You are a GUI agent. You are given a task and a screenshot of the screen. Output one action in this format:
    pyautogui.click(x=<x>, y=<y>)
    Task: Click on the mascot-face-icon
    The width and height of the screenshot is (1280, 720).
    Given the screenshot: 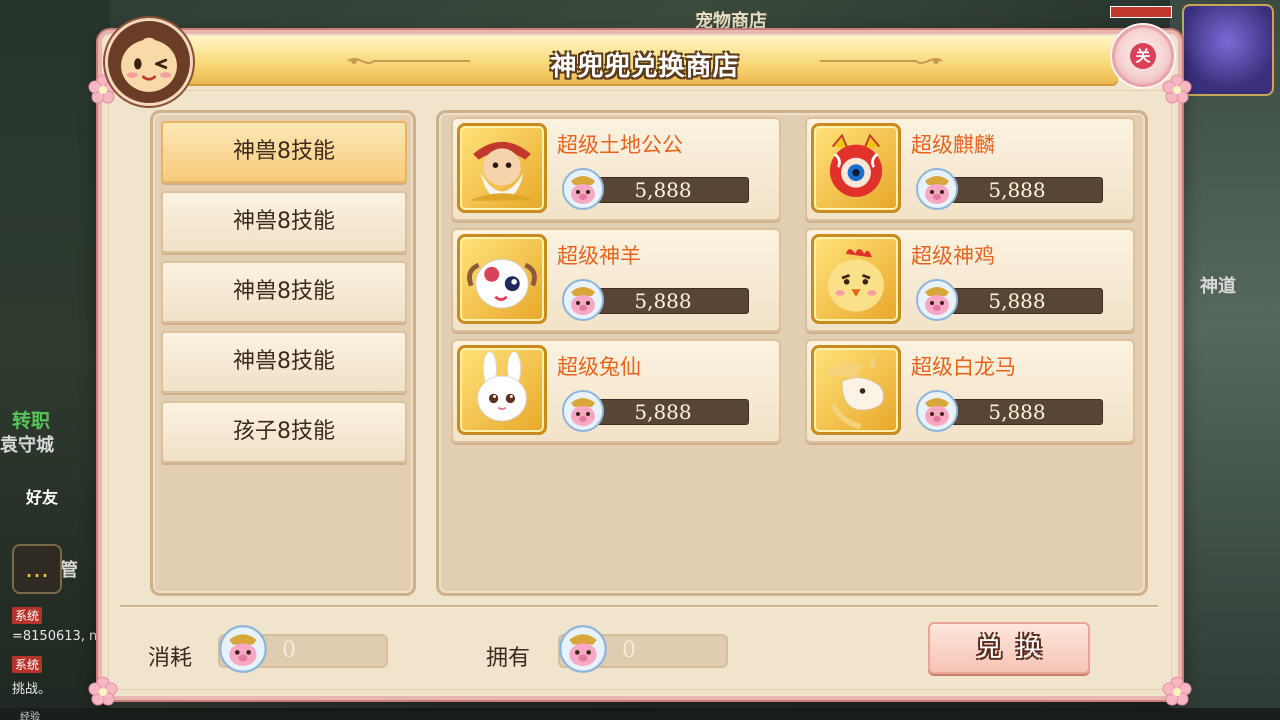 What is the action you would take?
    pyautogui.click(x=149, y=64)
    